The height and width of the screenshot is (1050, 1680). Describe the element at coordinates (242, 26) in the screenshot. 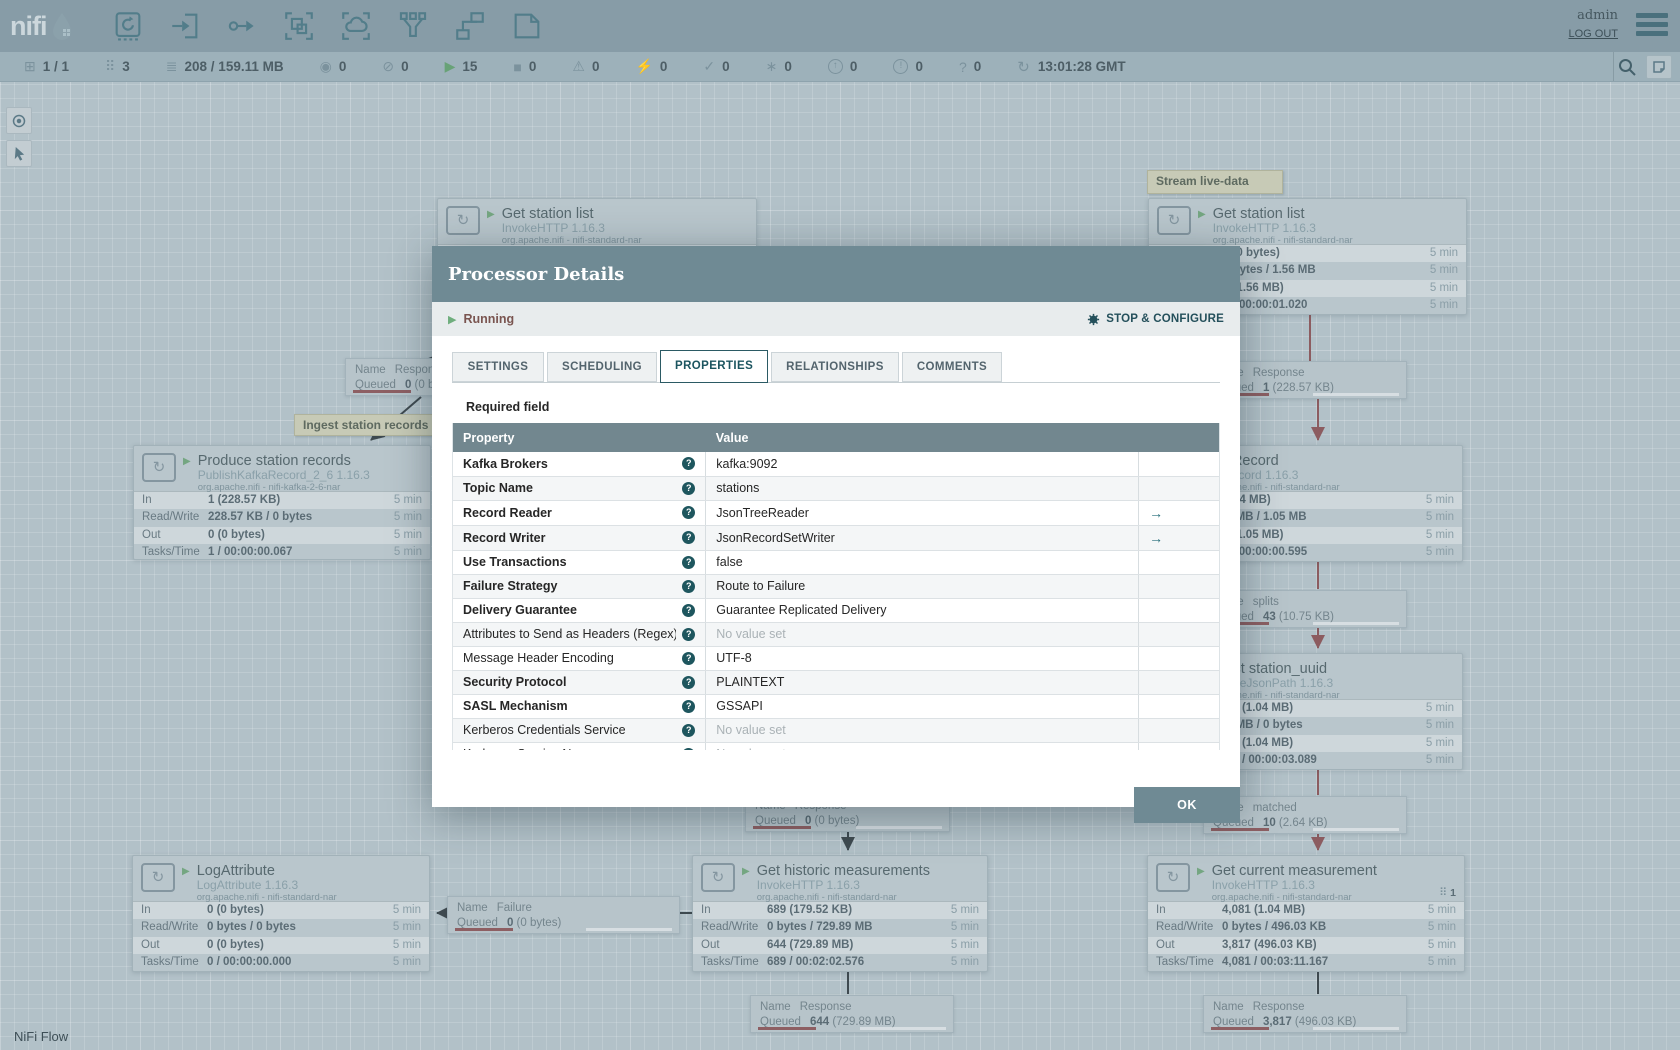

I see `output-port-tool-icon` at that location.